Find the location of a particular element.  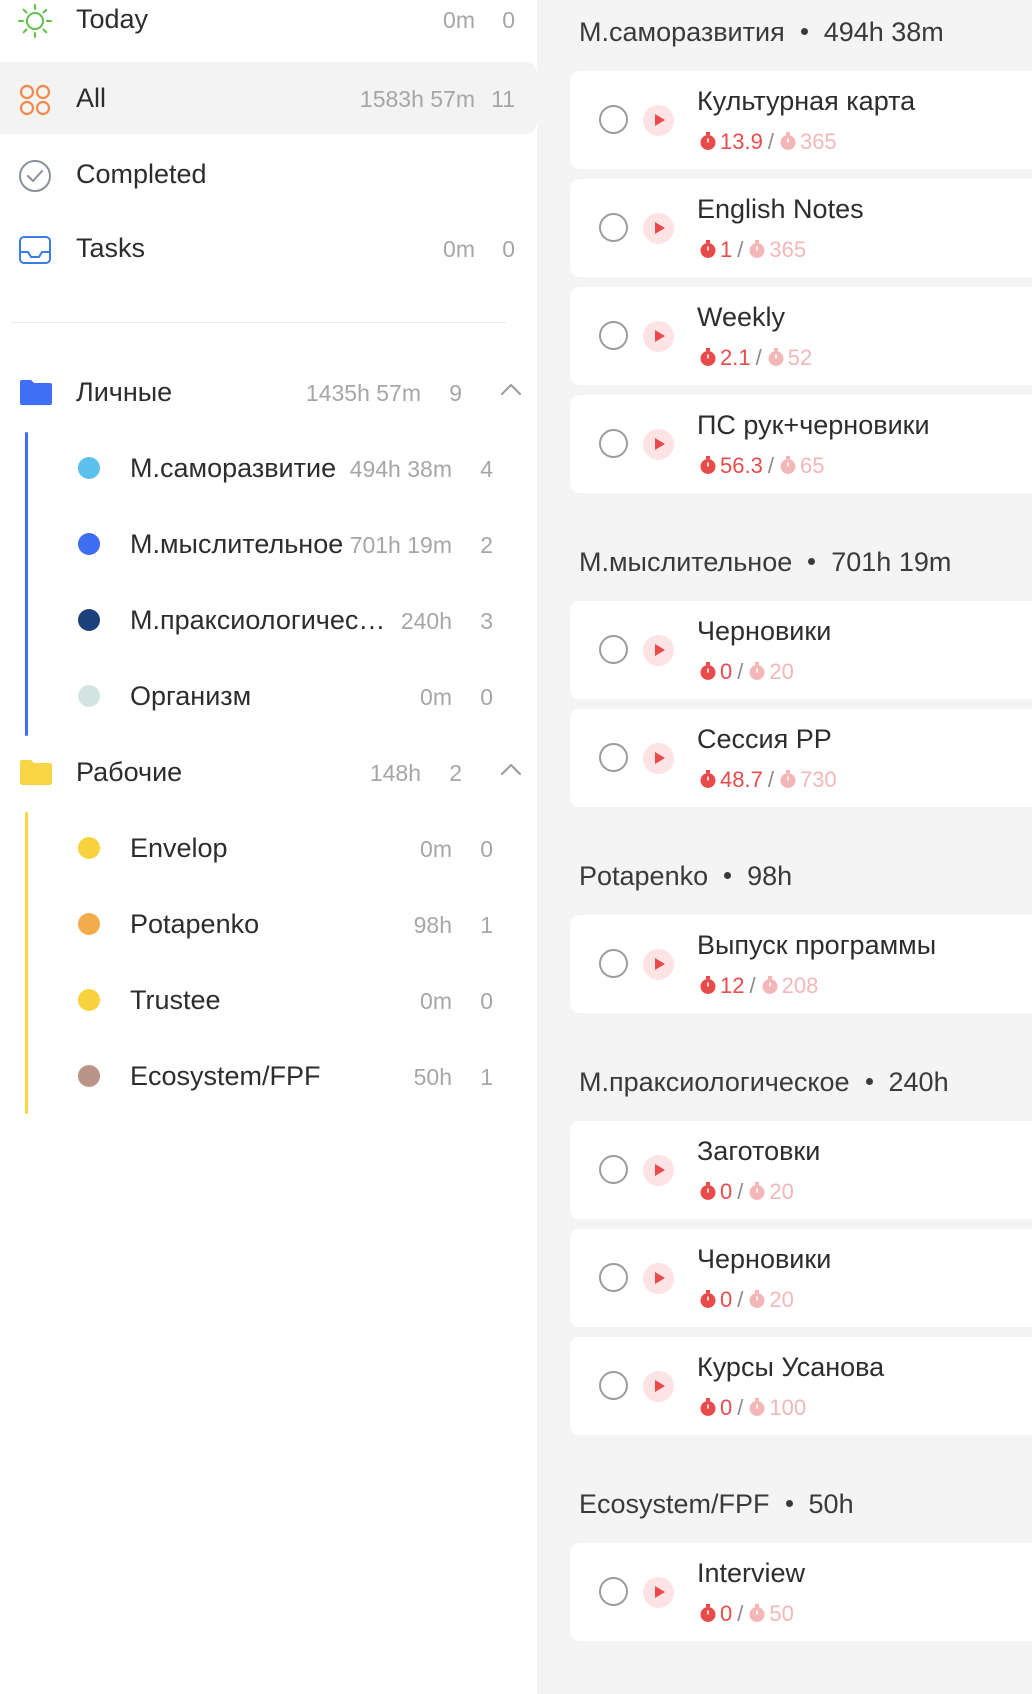

project-item: Организм 0m 0 is located at coordinates (268, 695).